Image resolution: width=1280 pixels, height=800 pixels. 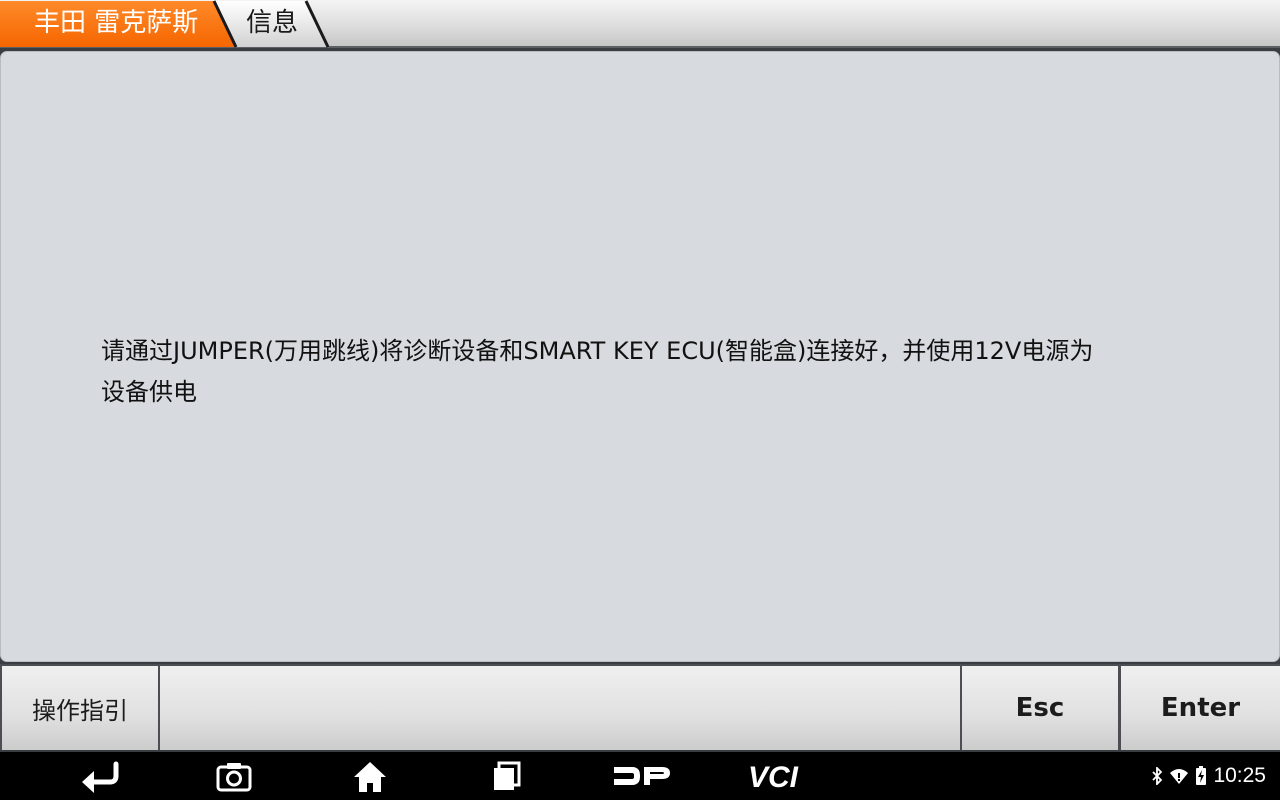 What do you see at coordinates (1157, 776) in the screenshot?
I see `bluetooth-icon` at bounding box center [1157, 776].